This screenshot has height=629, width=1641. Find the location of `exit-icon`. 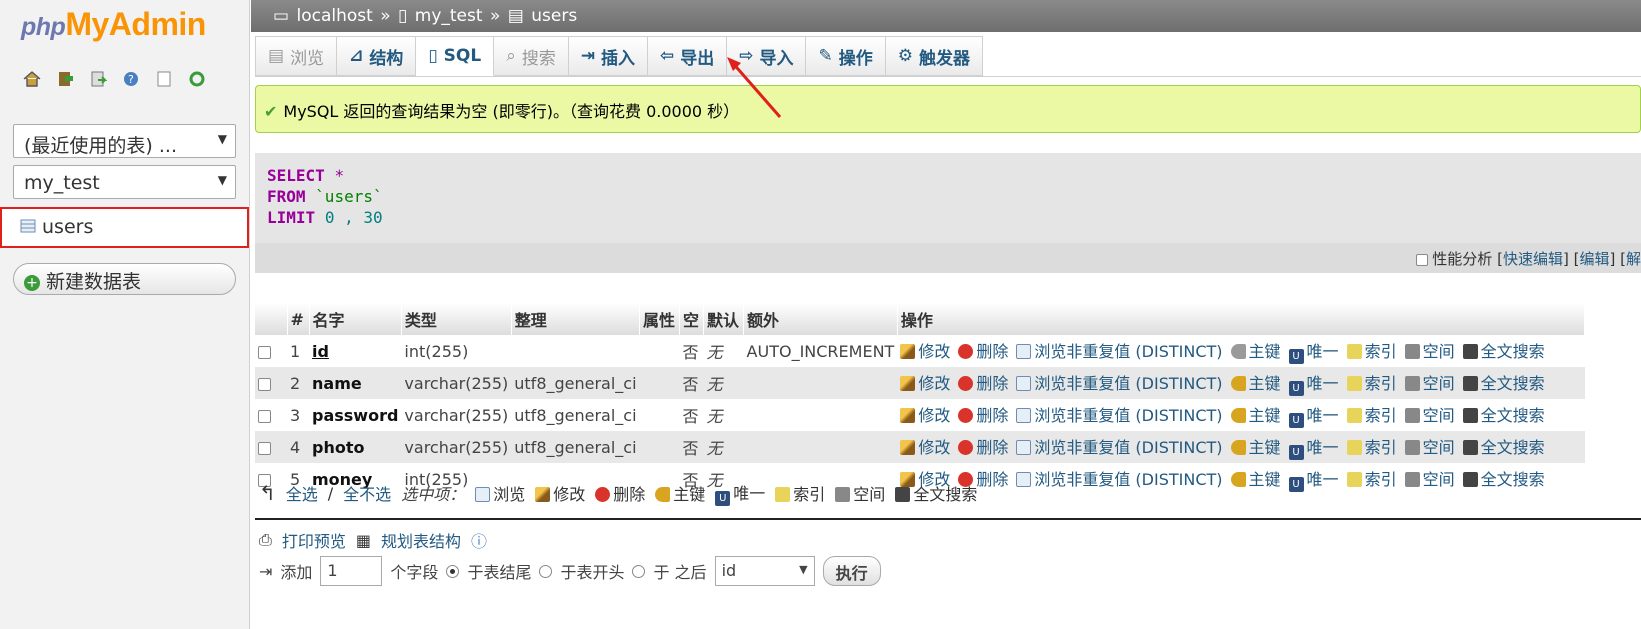

exit-icon is located at coordinates (65, 79).